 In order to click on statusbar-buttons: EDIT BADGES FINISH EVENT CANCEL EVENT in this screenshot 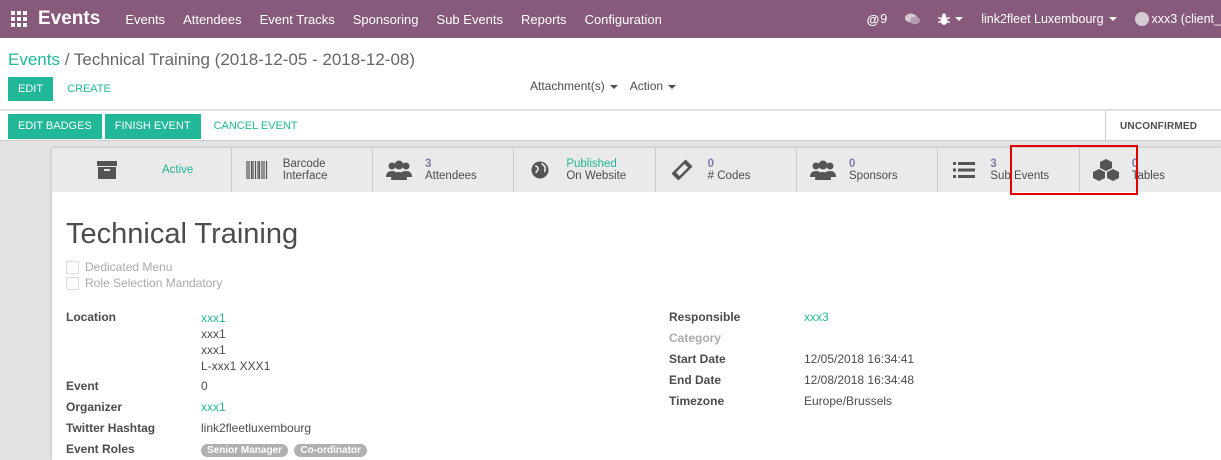, I will do `click(158, 126)`.